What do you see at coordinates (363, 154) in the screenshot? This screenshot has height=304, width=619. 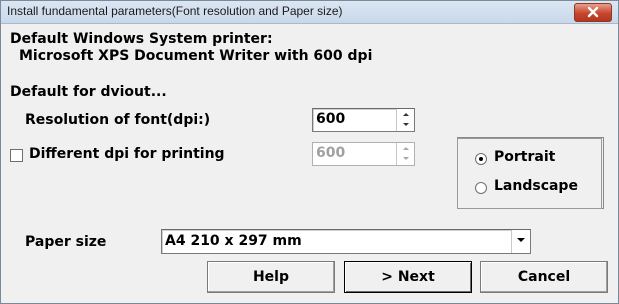 I see `printing-dpi-spinbox: 600` at bounding box center [363, 154].